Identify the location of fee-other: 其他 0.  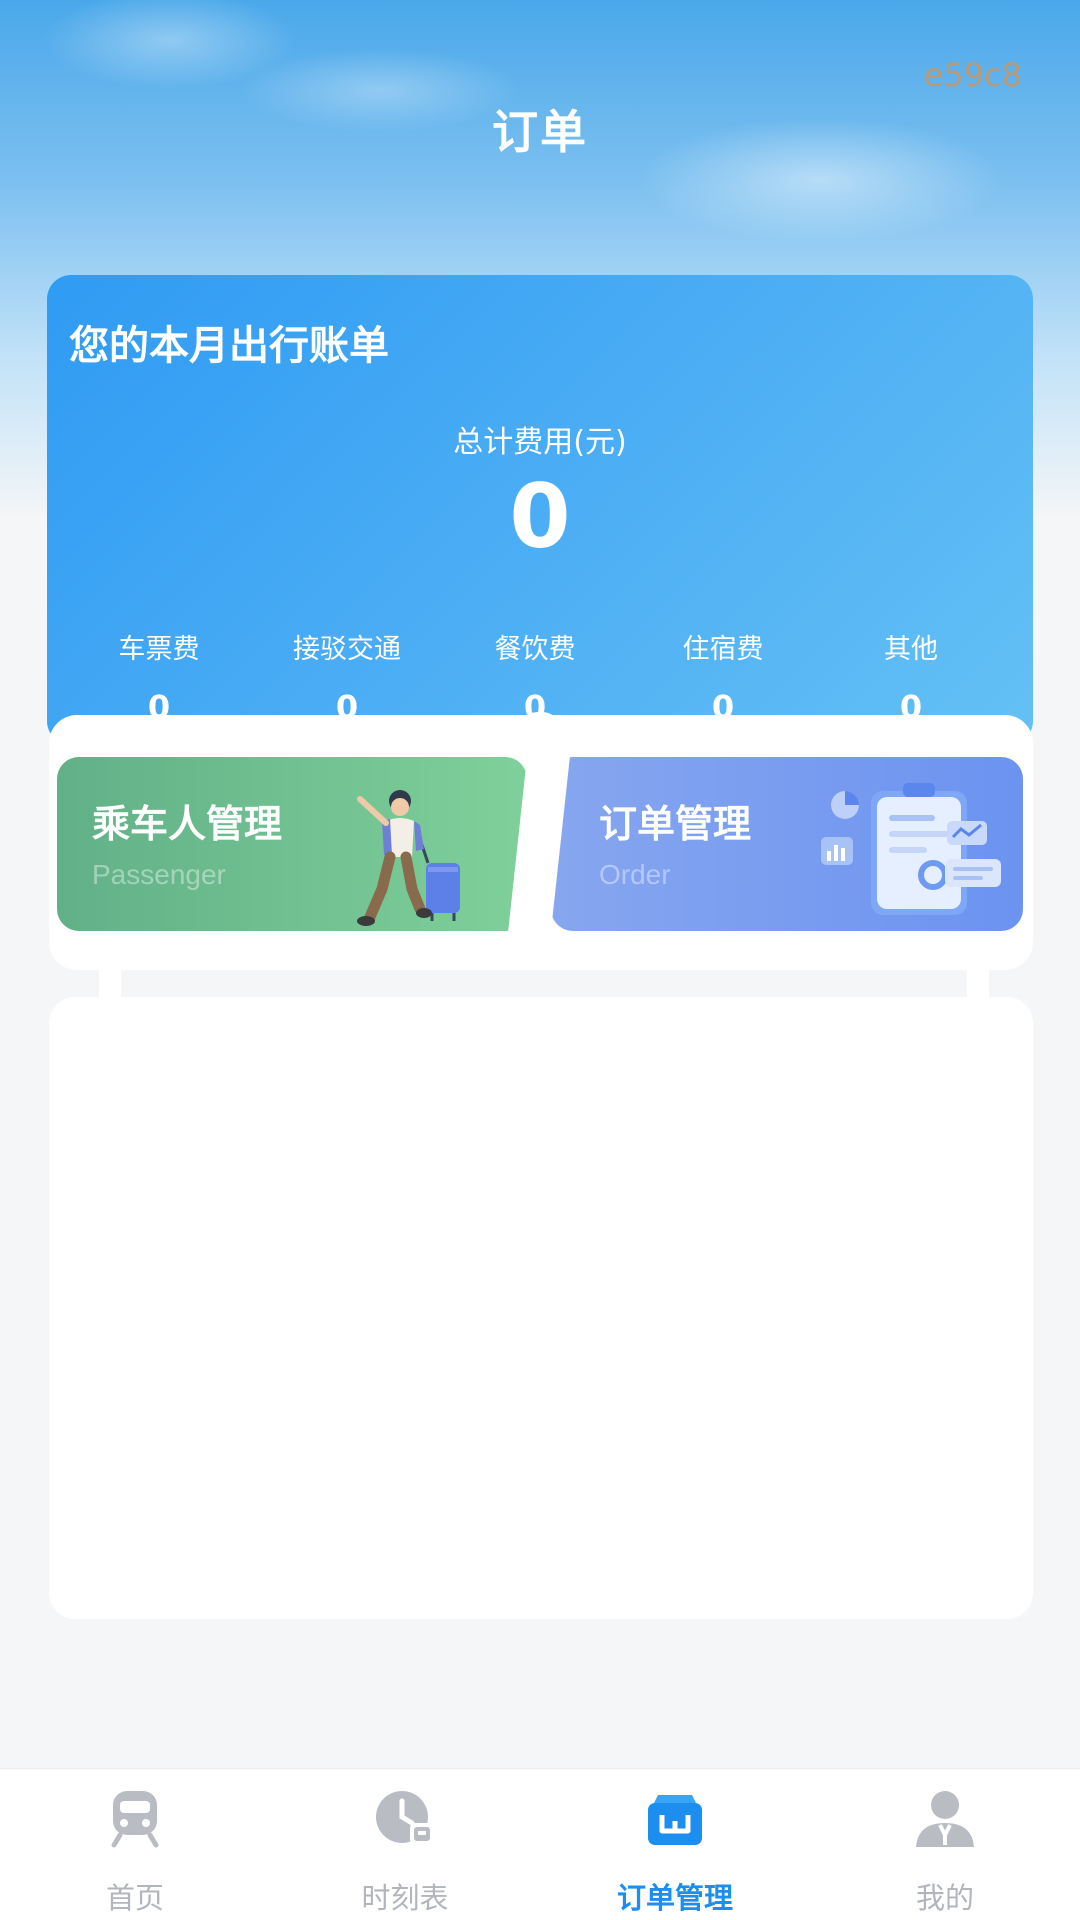
(911, 676).